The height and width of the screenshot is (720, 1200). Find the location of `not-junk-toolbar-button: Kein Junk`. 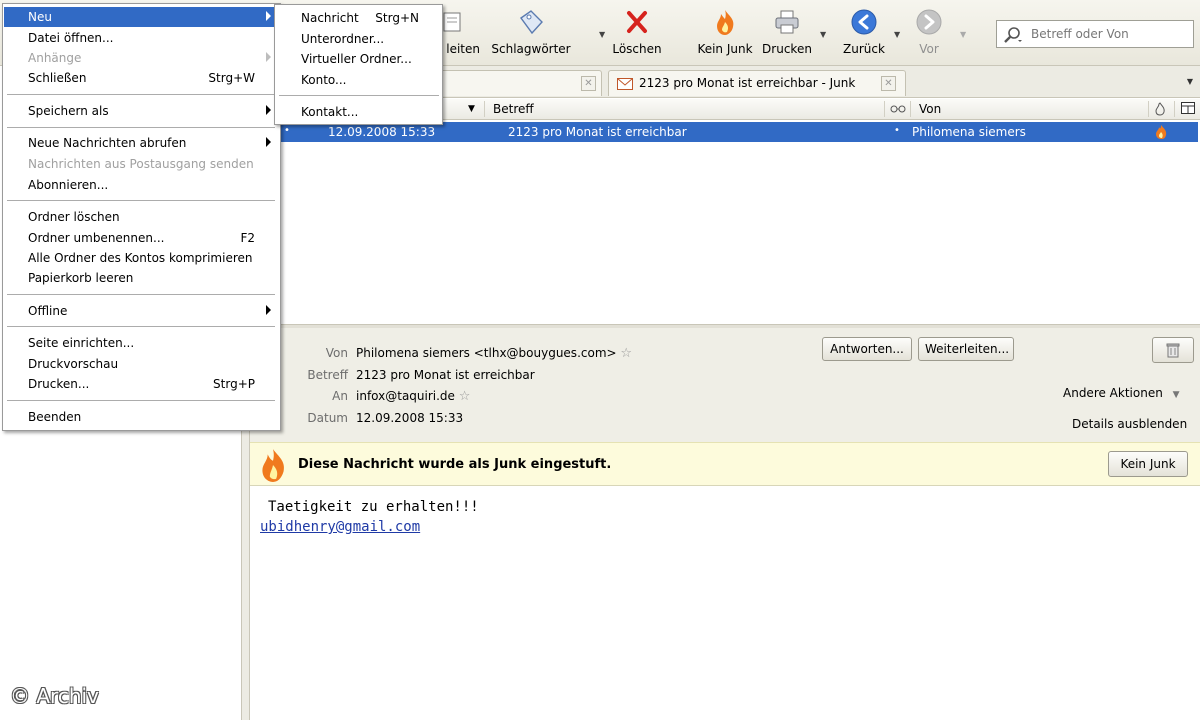

not-junk-toolbar-button: Kein Junk is located at coordinates (725, 35).